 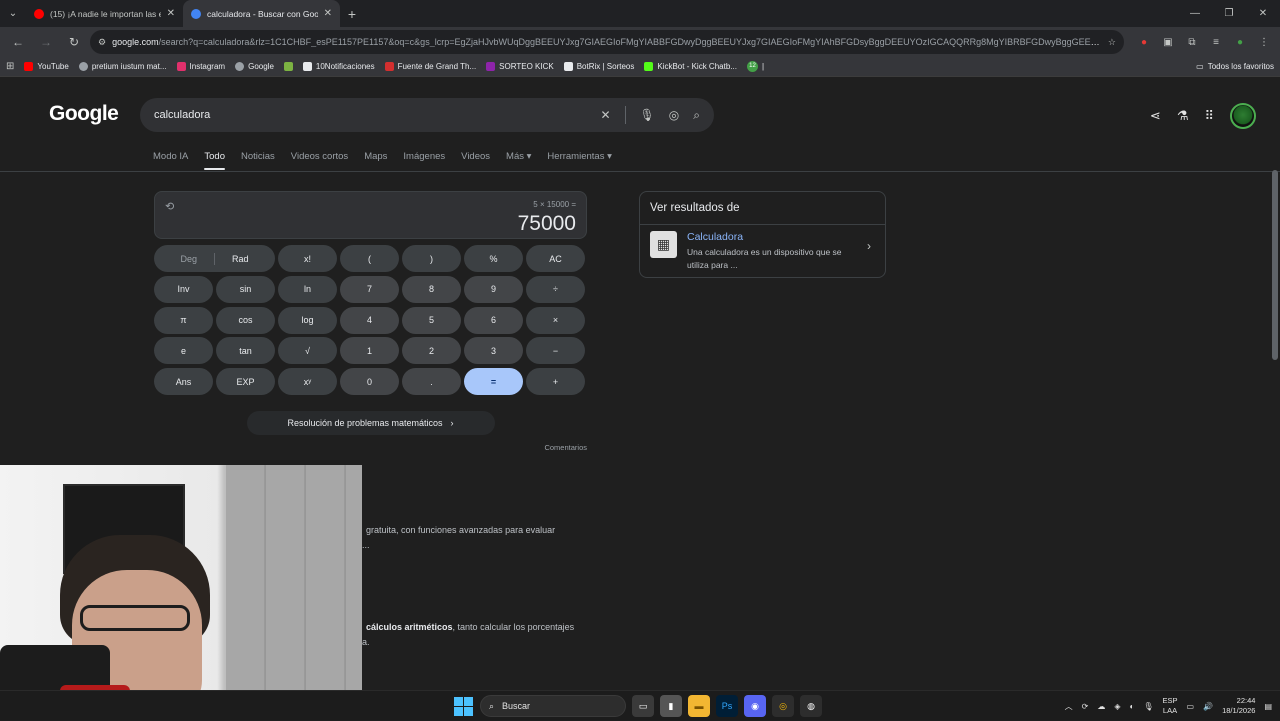 What do you see at coordinates (431, 258) in the screenshot?
I see `right-paren-button: )` at bounding box center [431, 258].